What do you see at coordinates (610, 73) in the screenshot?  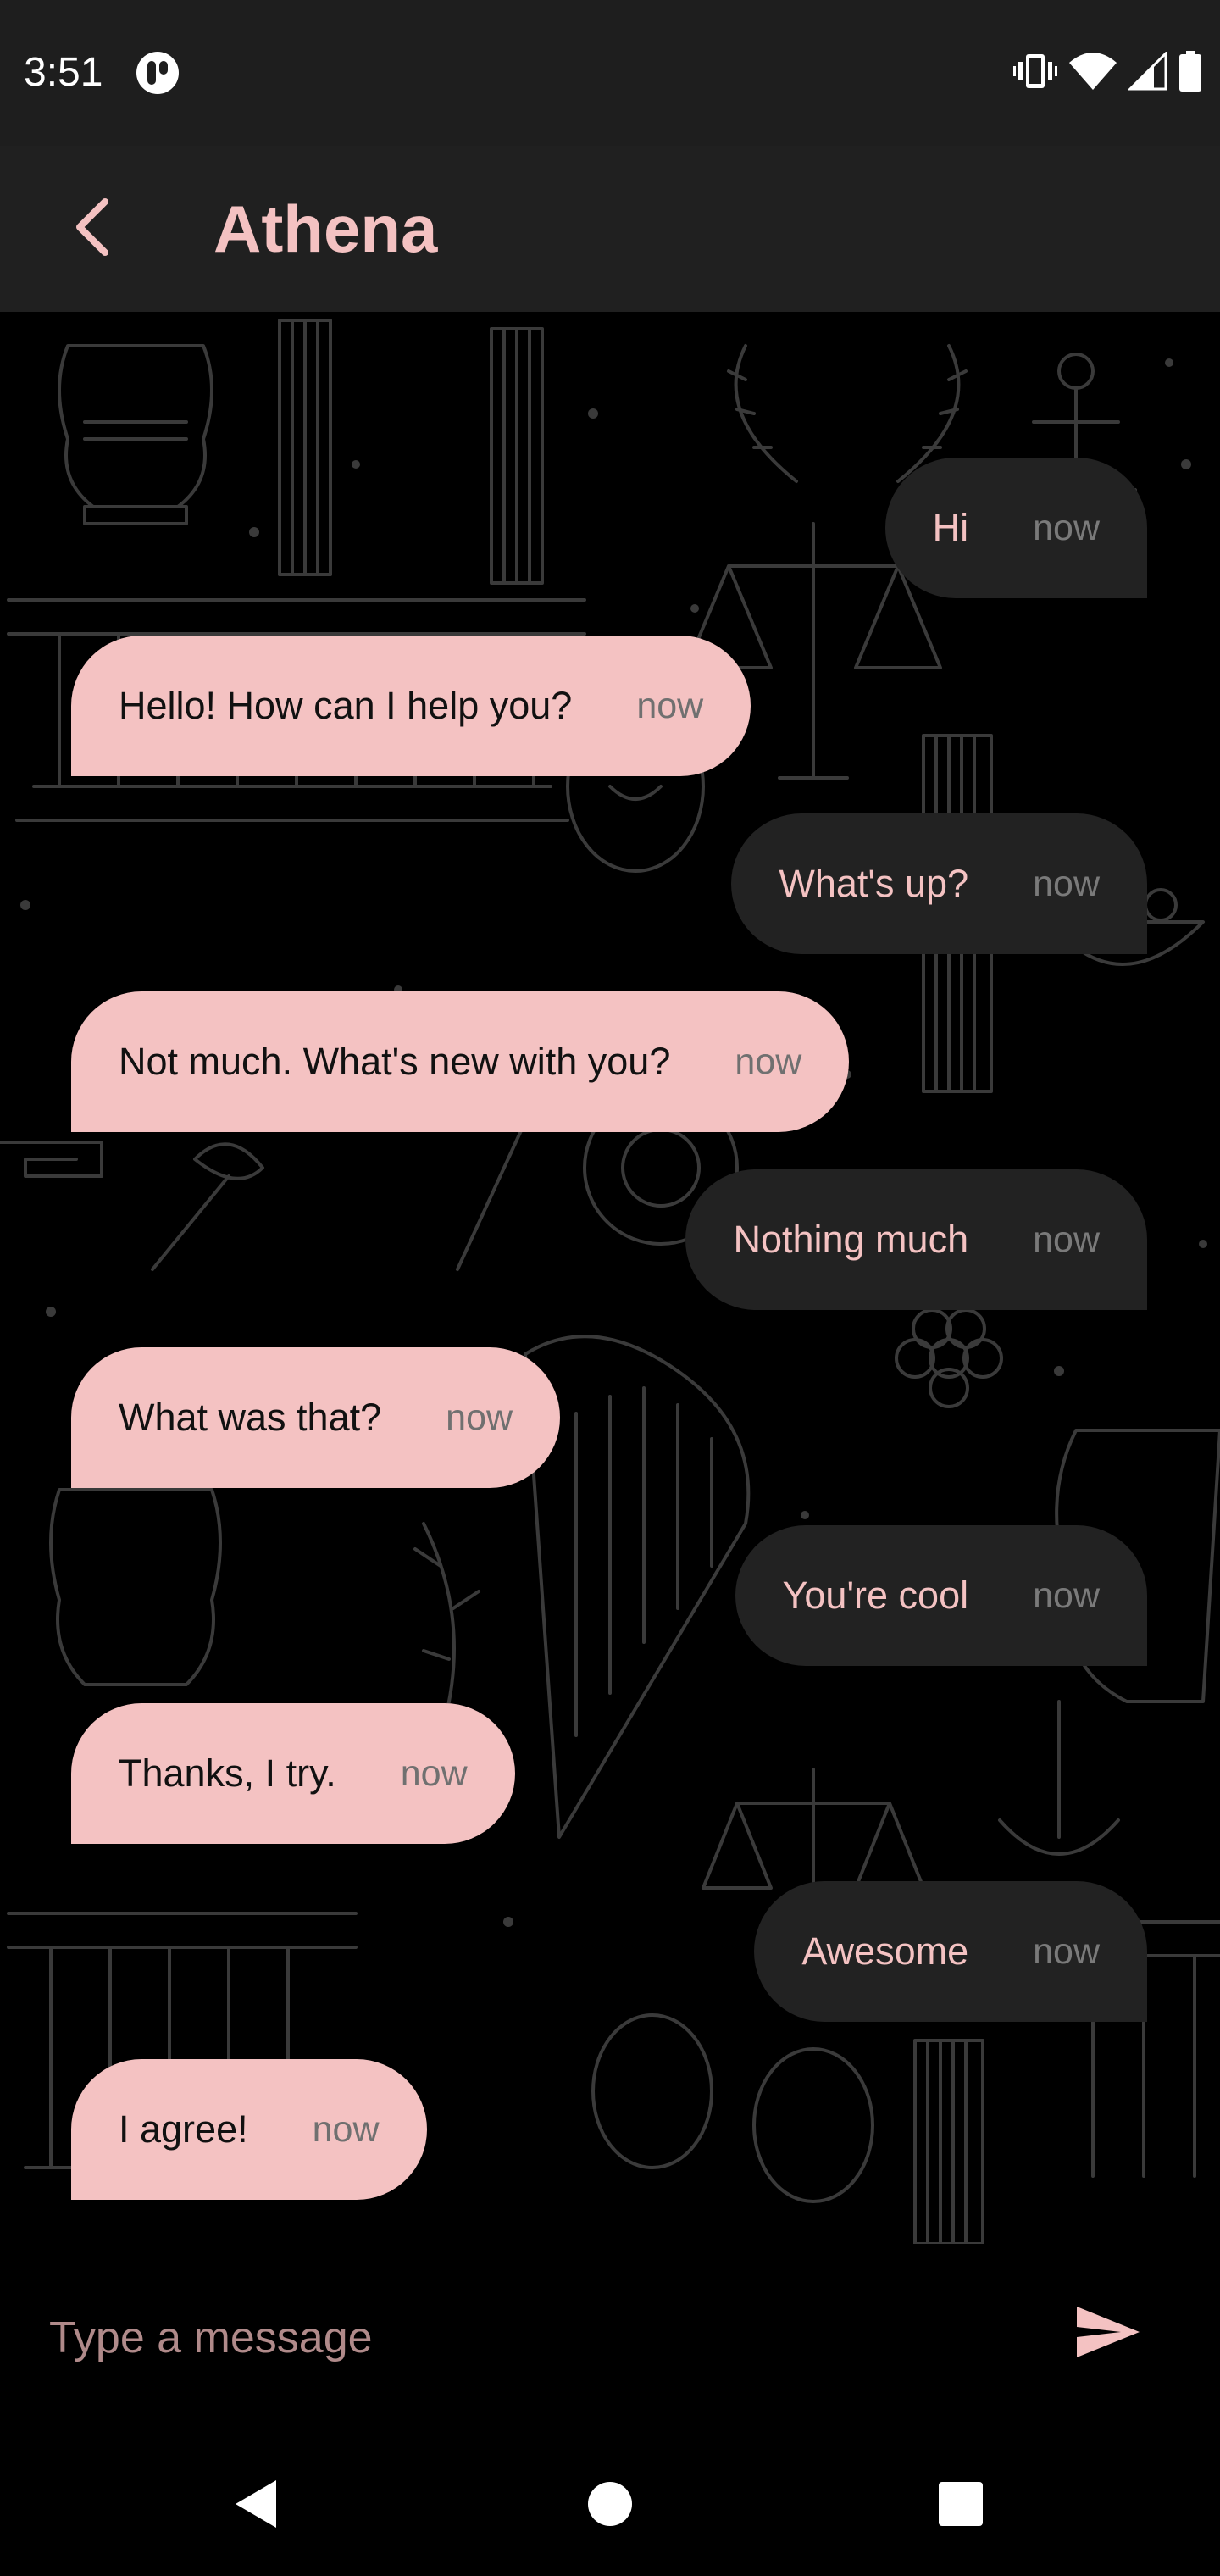 I see `status-bar: 3:51` at bounding box center [610, 73].